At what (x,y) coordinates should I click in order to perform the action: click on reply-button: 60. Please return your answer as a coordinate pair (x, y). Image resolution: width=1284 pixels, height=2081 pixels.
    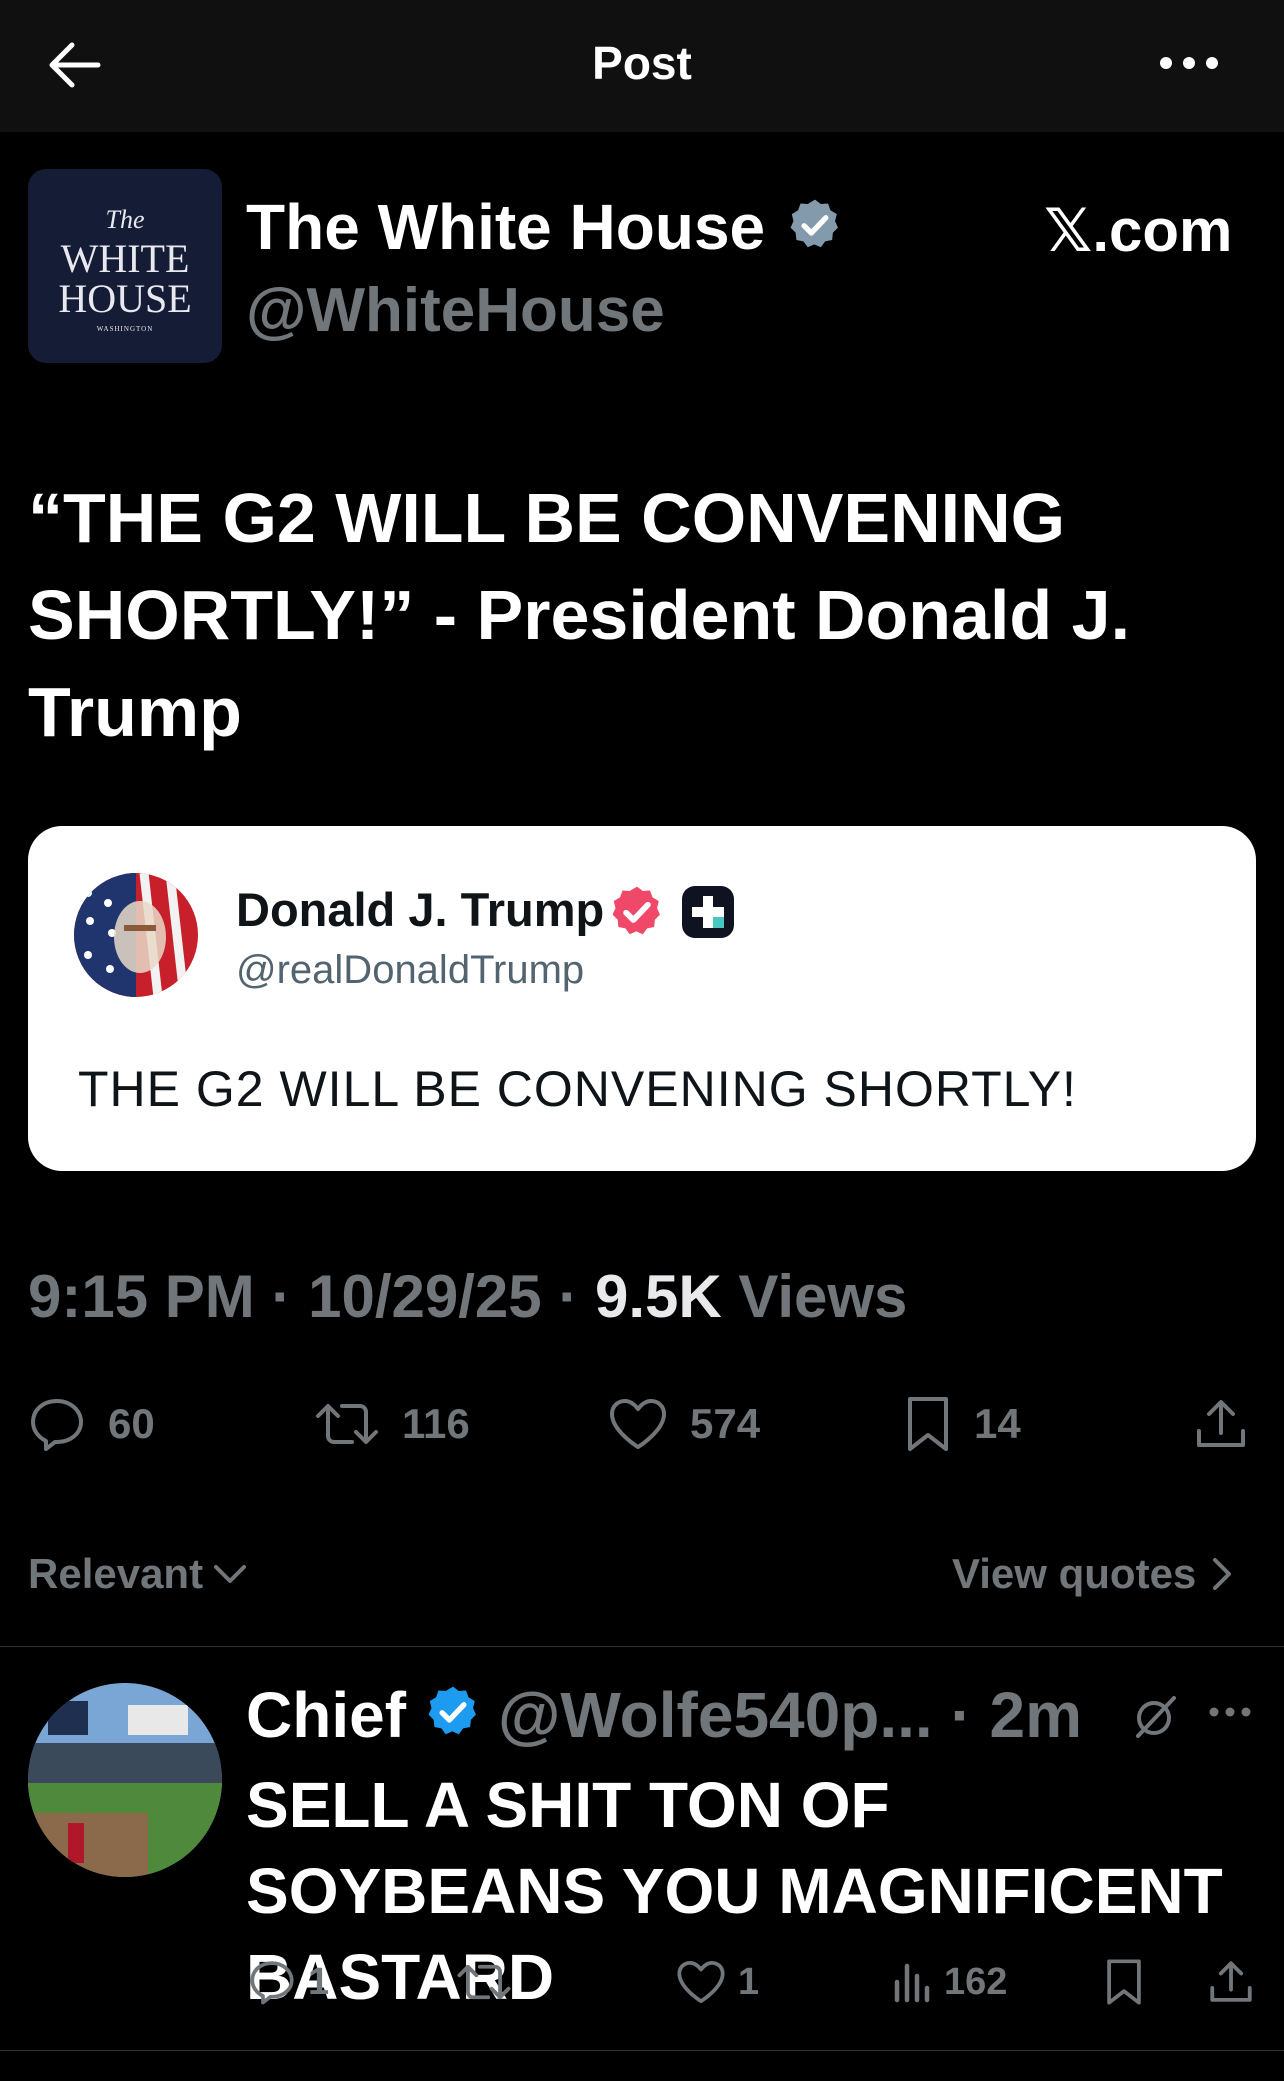
    Looking at the image, I should click on (91, 1424).